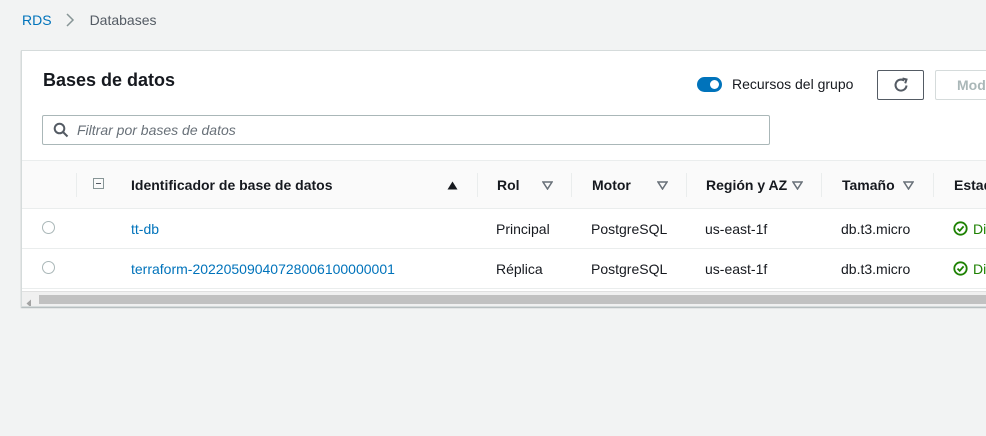 The height and width of the screenshot is (436, 986). Describe the element at coordinates (452, 185) in the screenshot. I see `sort-ascending-icon` at that location.